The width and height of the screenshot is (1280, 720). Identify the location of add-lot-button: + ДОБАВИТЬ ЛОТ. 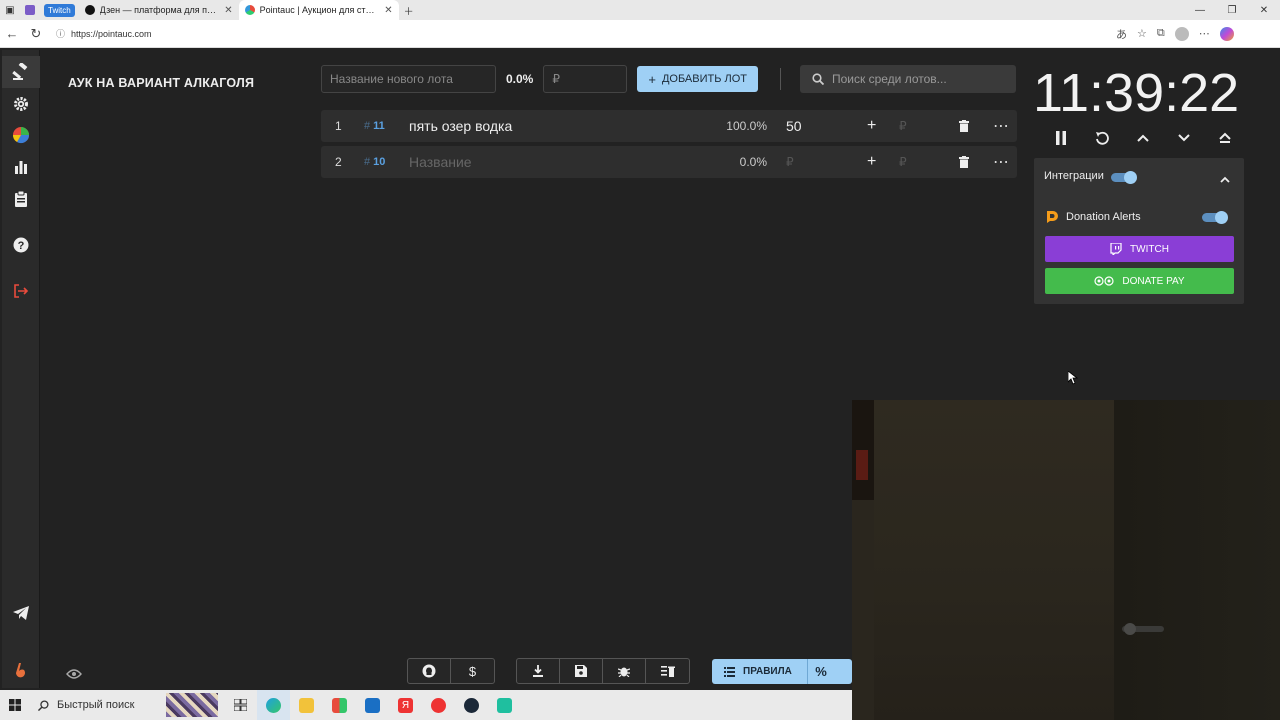
(698, 79).